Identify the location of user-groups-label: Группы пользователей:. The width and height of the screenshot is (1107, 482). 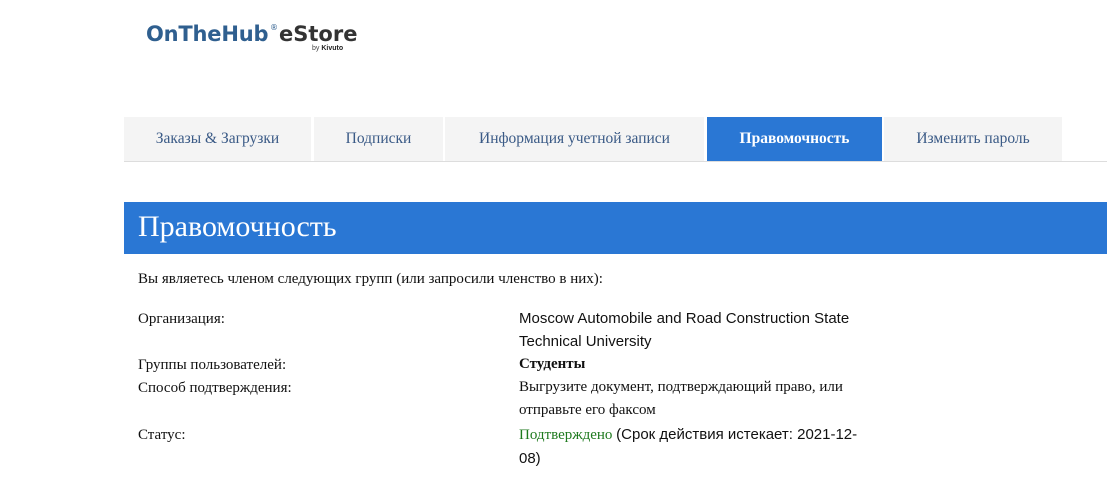
(212, 365).